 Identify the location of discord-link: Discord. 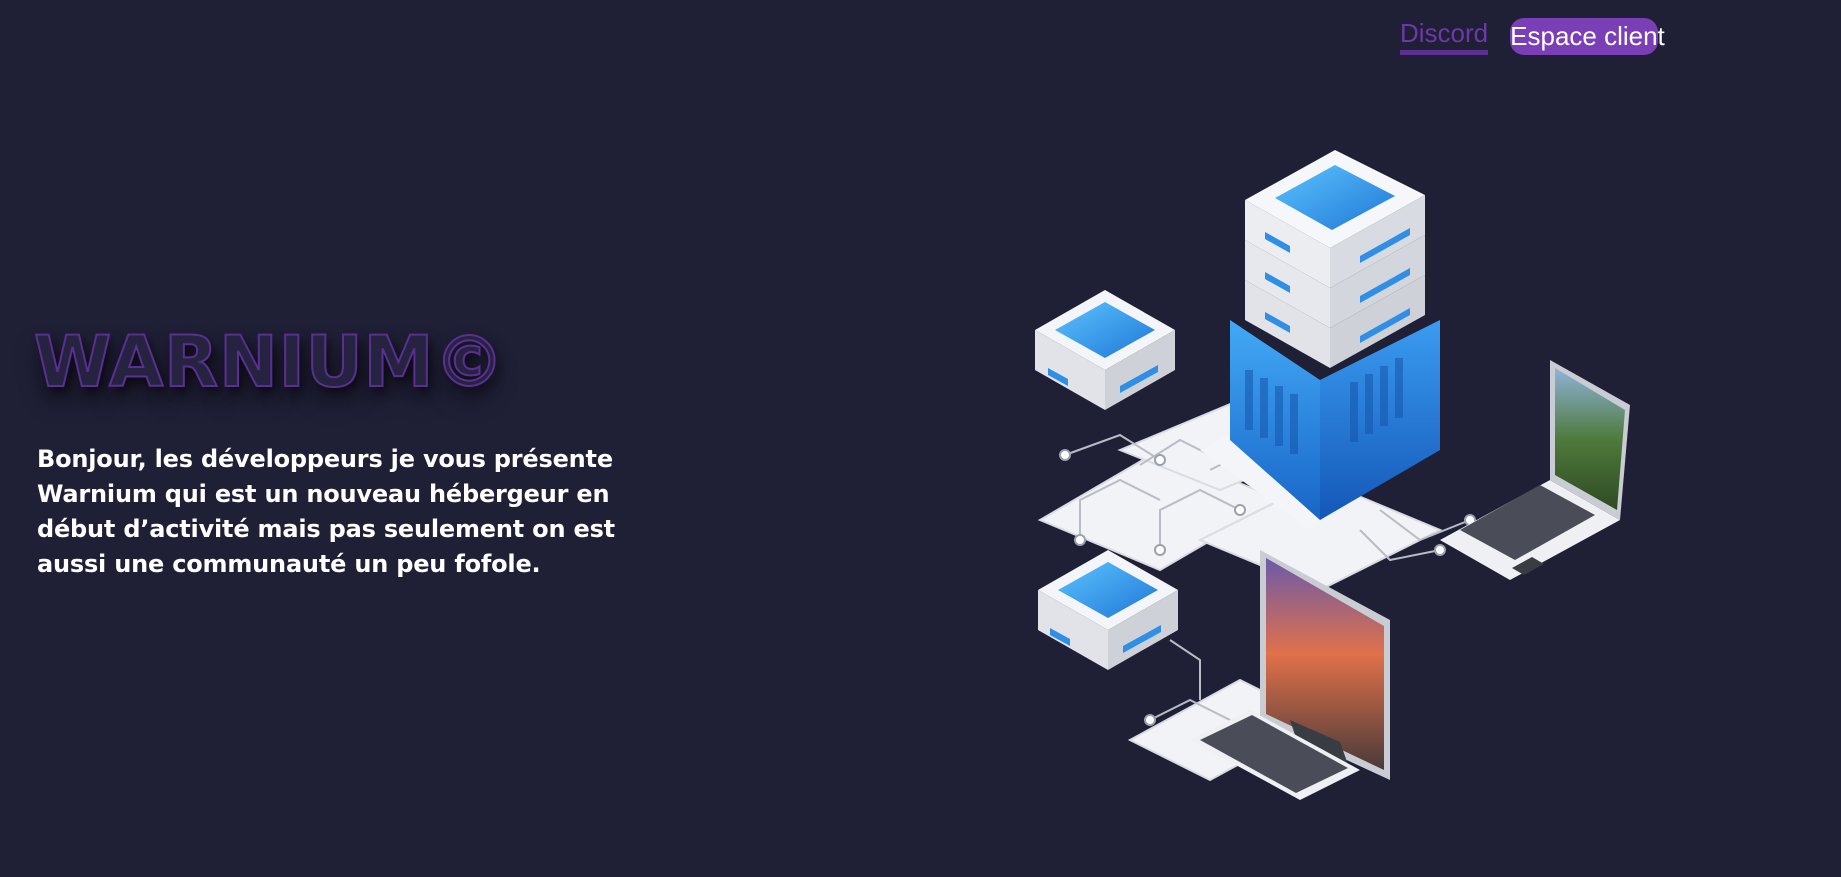
(1444, 36).